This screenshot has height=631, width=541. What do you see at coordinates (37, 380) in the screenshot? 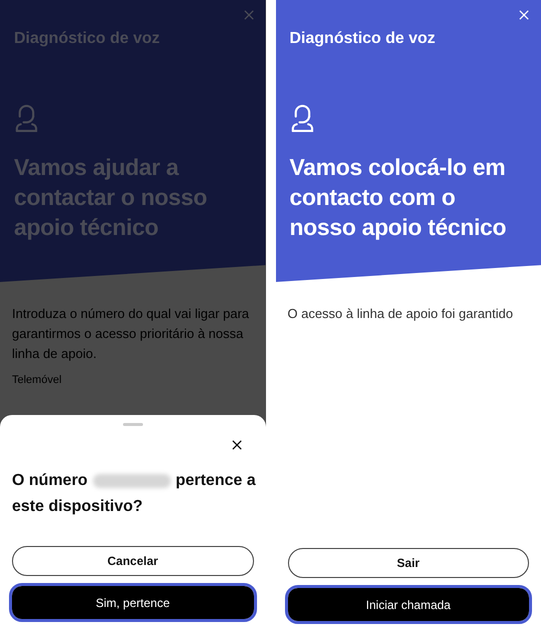
I see `field-label: Telemóvel` at bounding box center [37, 380].